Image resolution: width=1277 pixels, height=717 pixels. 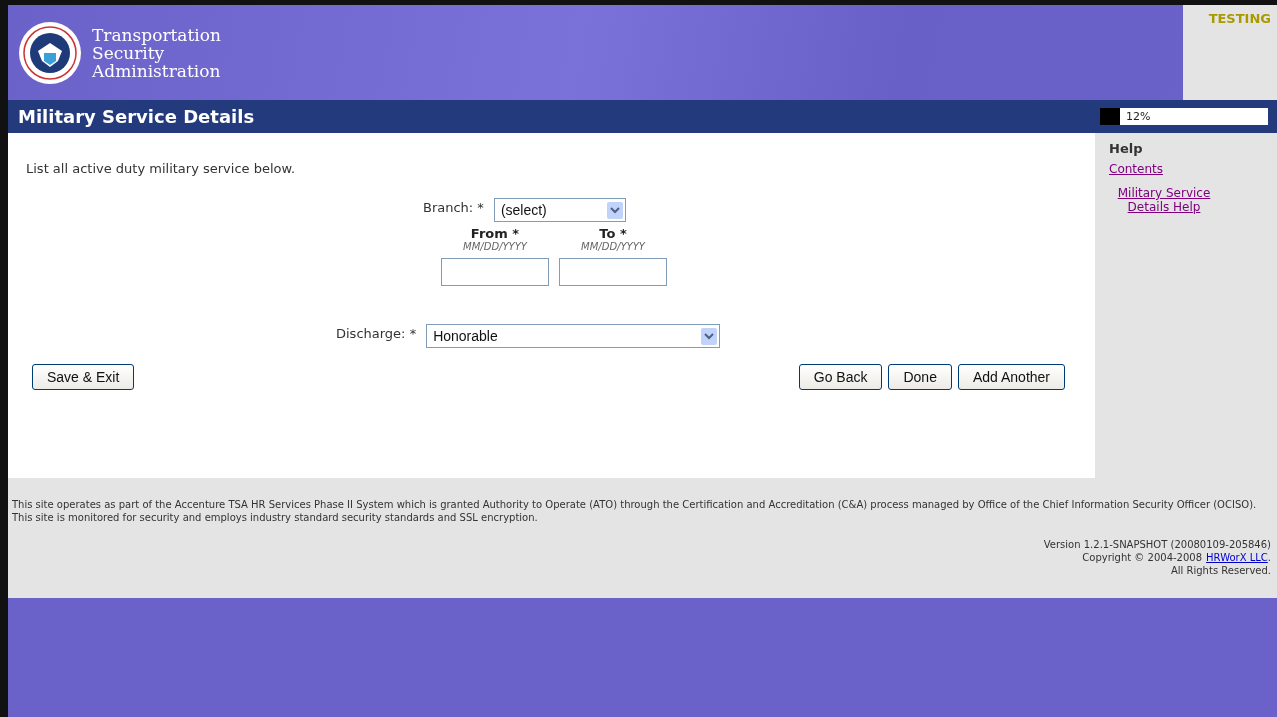 I want to click on page-title: Military Service Details, so click(x=136, y=116).